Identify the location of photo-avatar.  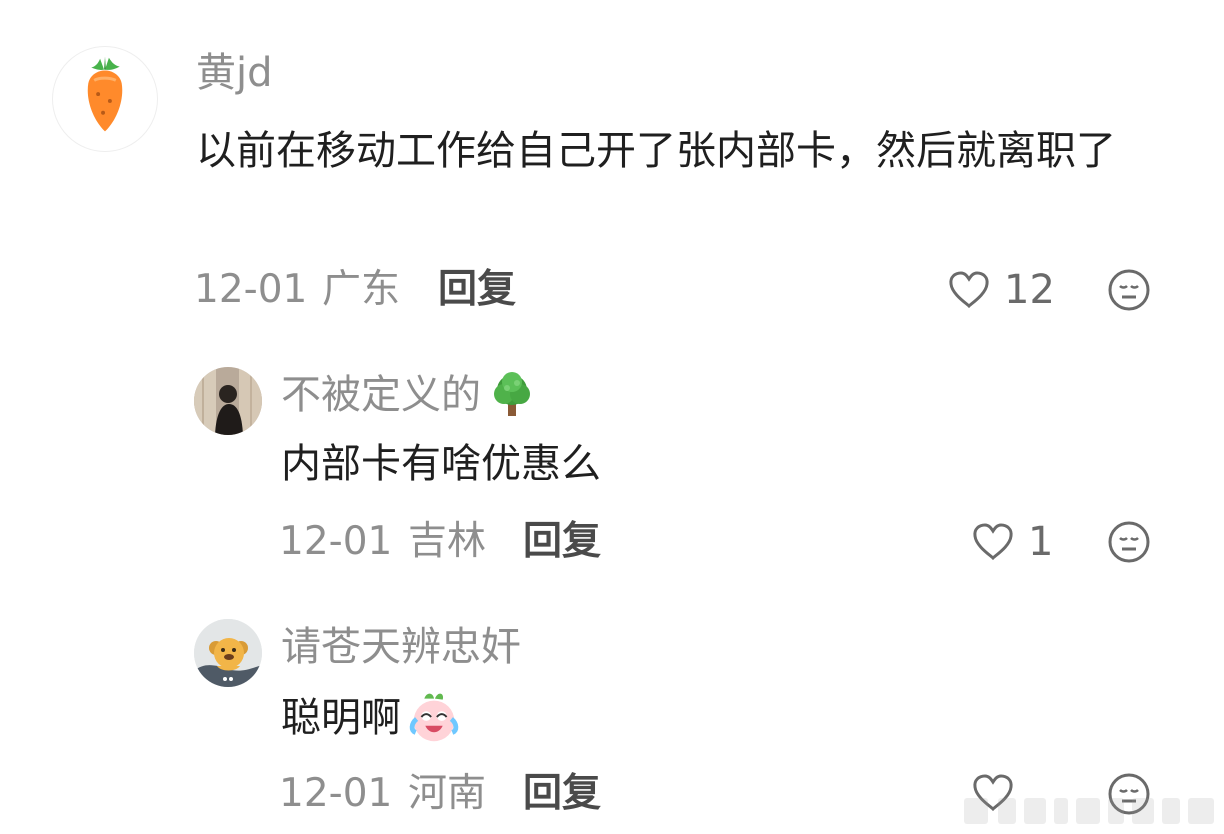
(228, 401).